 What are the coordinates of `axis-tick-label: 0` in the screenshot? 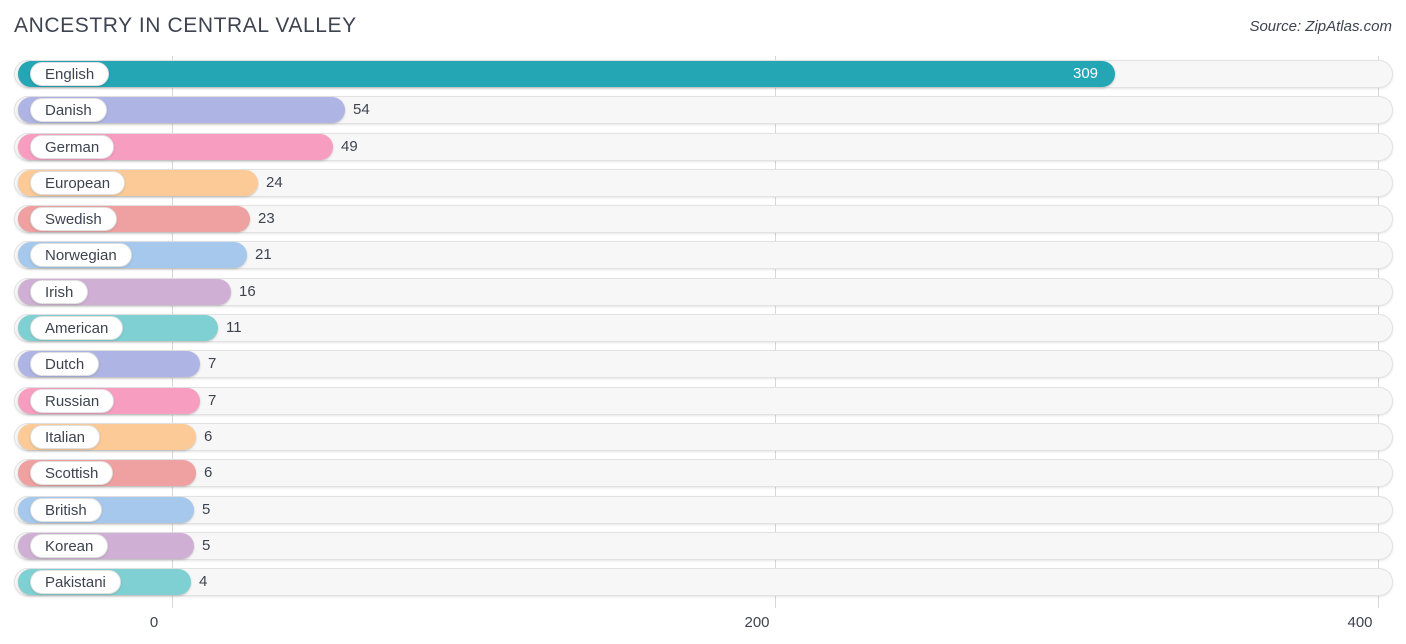 It's located at (154, 622).